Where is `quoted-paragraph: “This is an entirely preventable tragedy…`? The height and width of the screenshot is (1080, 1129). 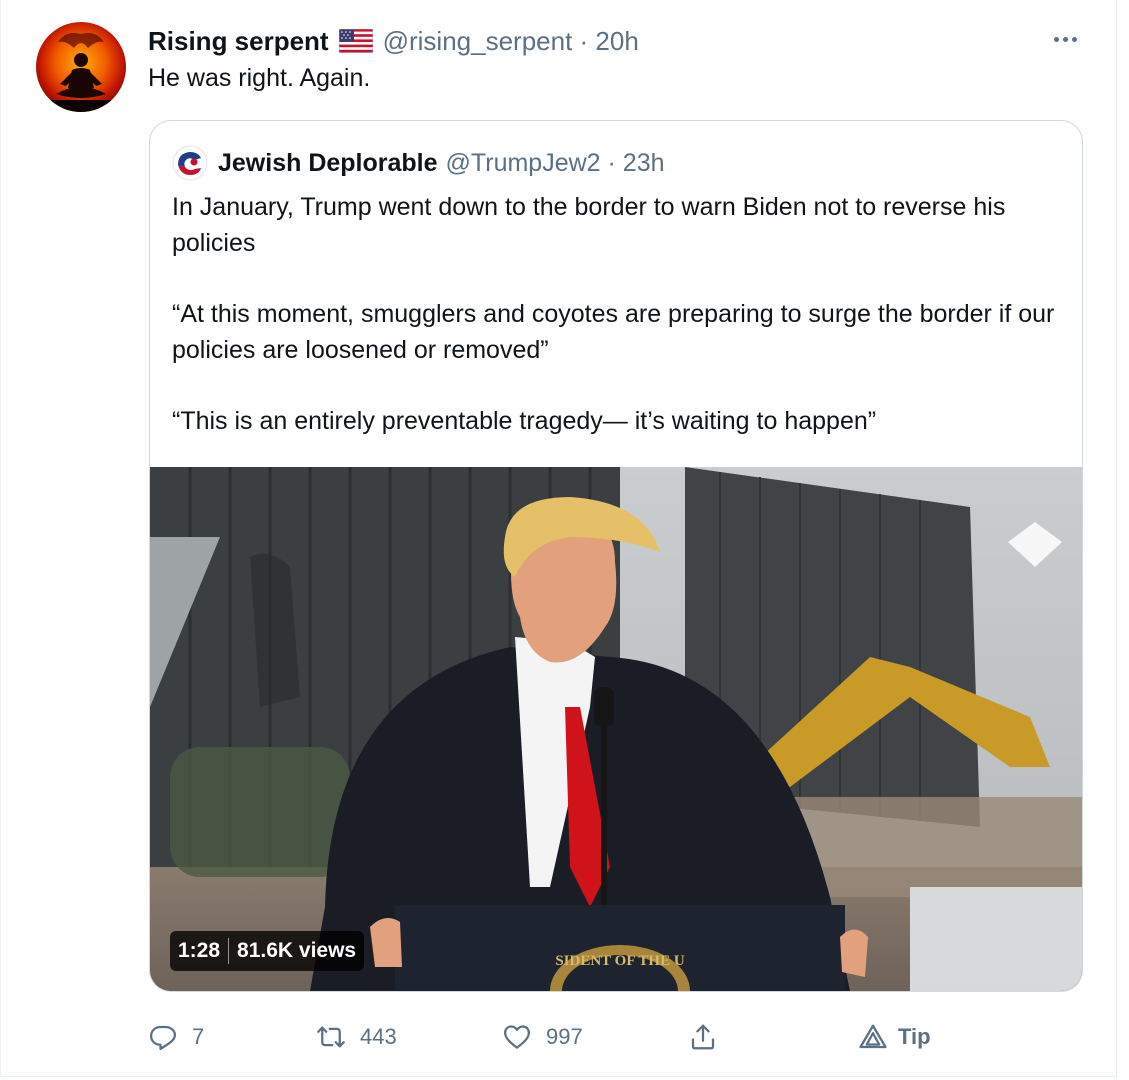 quoted-paragraph: “This is an entirely preventable tragedy… is located at coordinates (524, 421).